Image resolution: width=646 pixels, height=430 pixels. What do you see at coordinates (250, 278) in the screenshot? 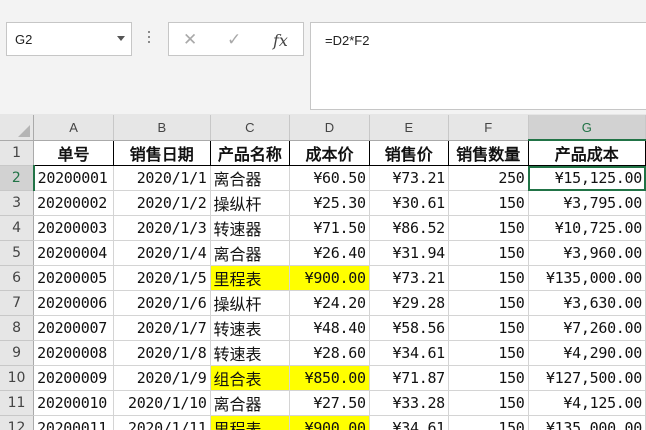
I see `cell-c6: 里程表` at bounding box center [250, 278].